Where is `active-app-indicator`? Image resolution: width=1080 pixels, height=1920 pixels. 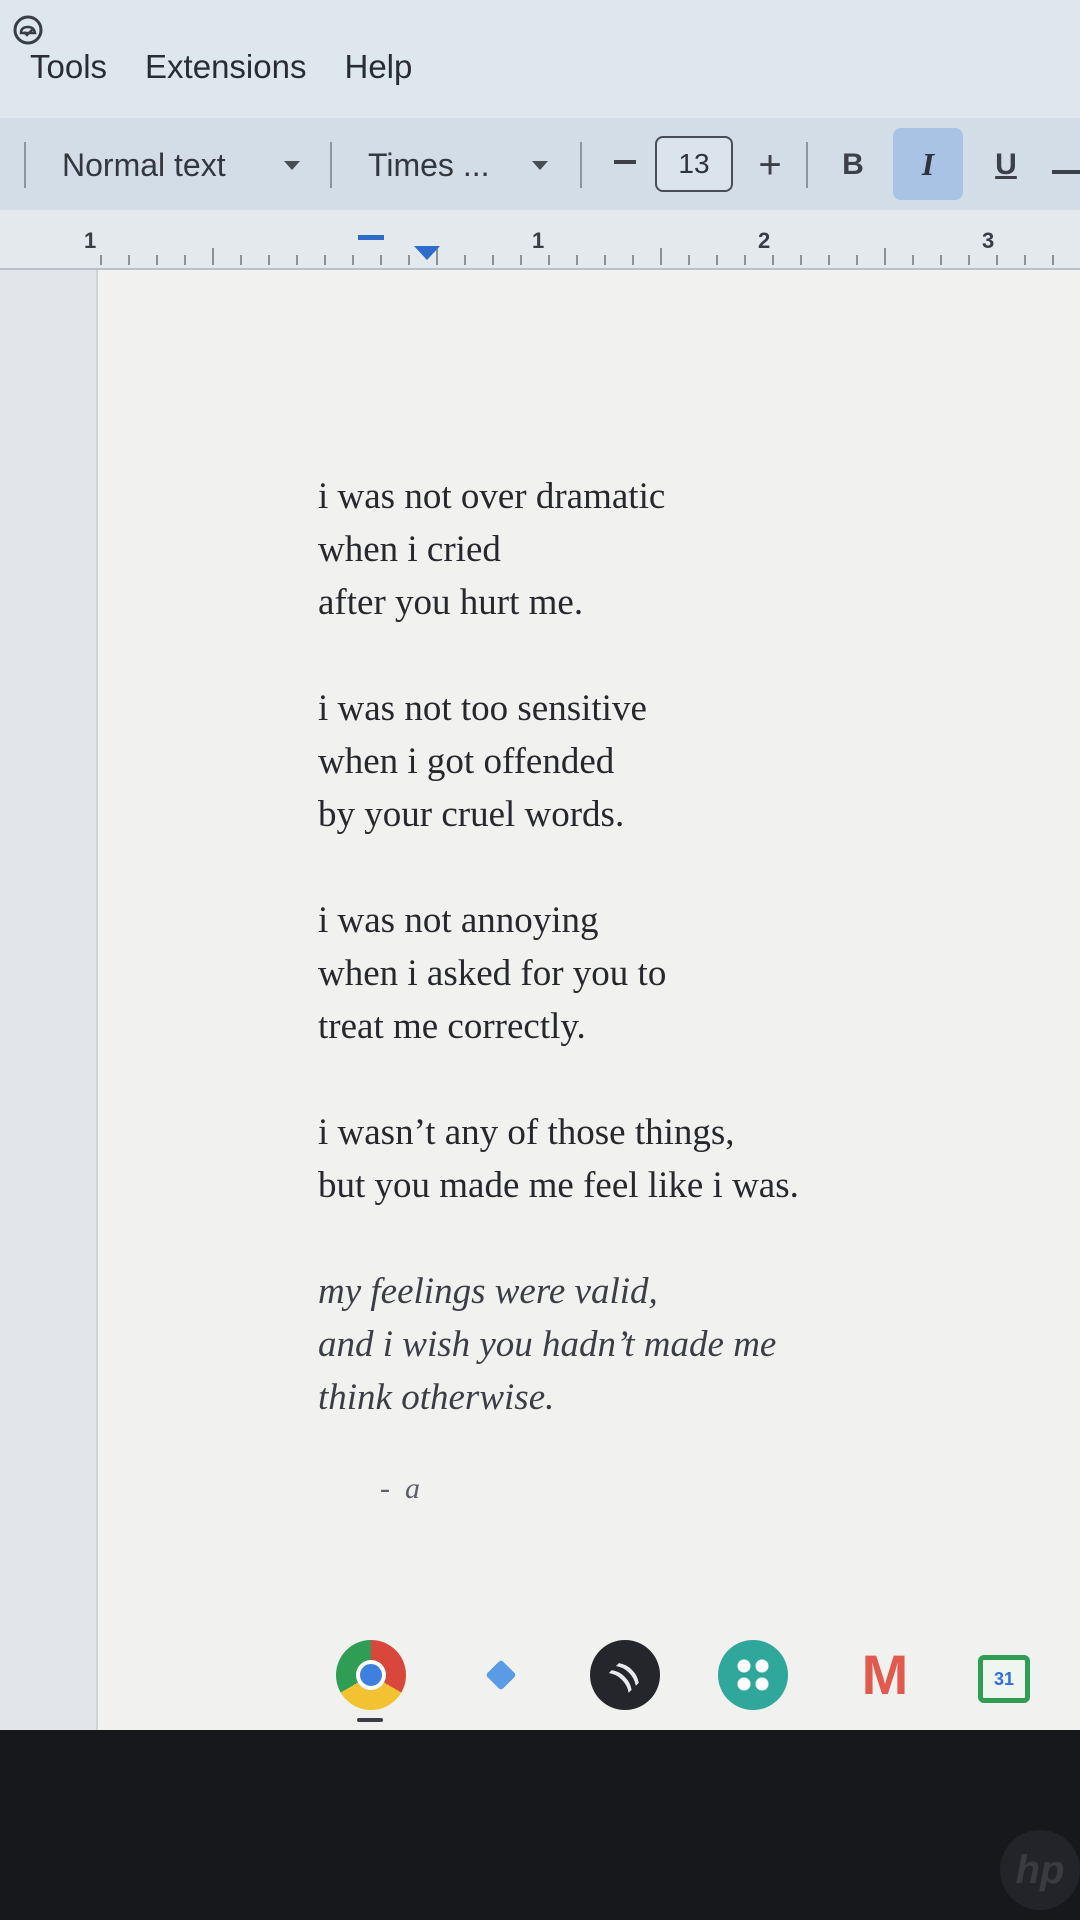
active-app-indicator is located at coordinates (370, 1720).